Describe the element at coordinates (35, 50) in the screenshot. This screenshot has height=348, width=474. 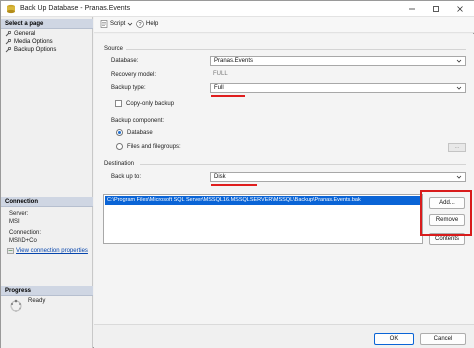
I see `page-item-label: Backup Options` at that location.